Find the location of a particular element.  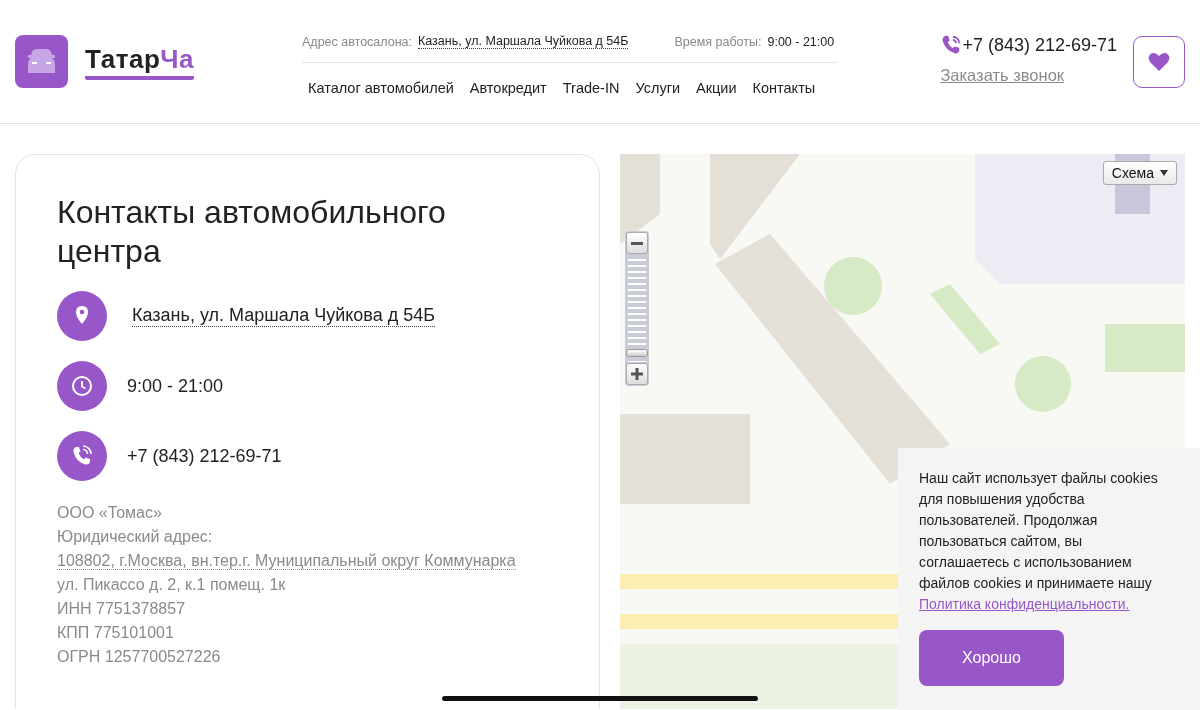

favorites-button is located at coordinates (1159, 61).